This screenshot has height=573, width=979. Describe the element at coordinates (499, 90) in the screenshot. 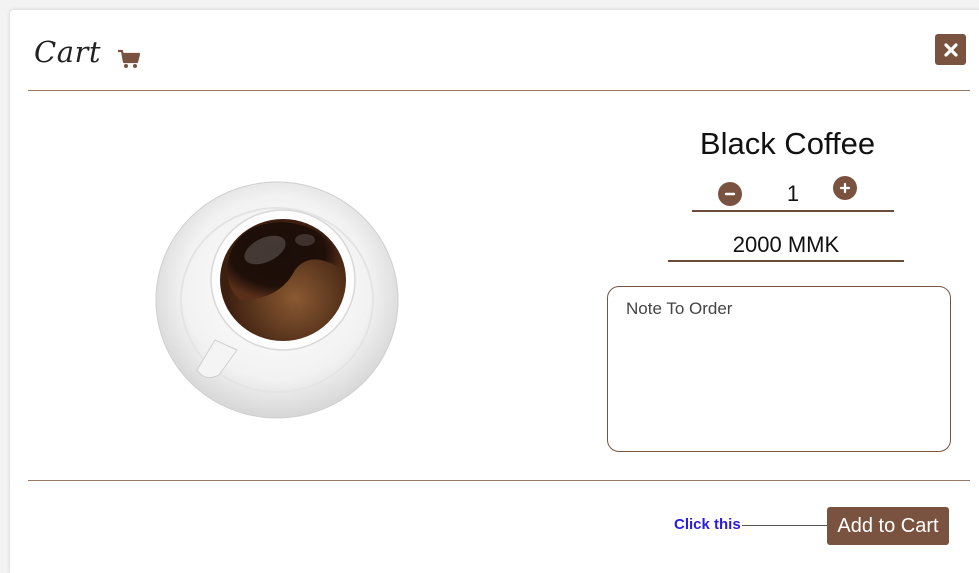

I see `header-divider` at that location.